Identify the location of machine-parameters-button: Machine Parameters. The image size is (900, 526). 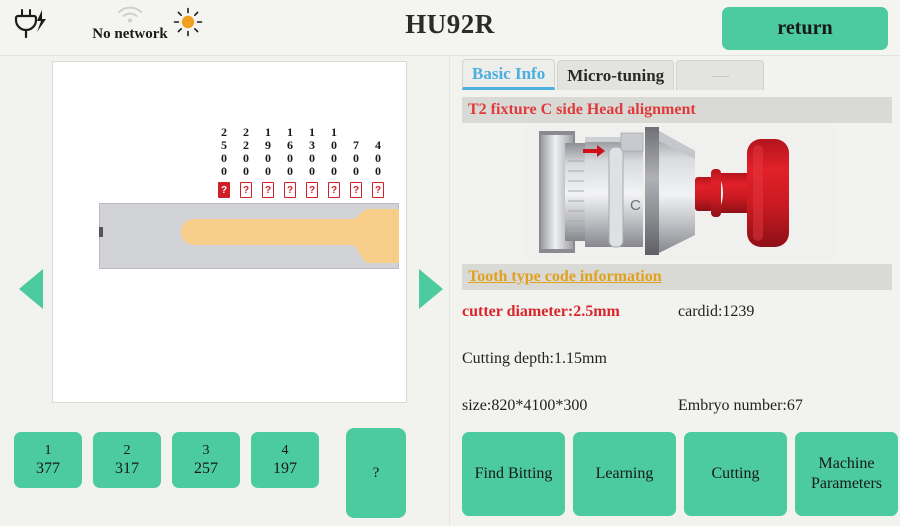
(846, 474).